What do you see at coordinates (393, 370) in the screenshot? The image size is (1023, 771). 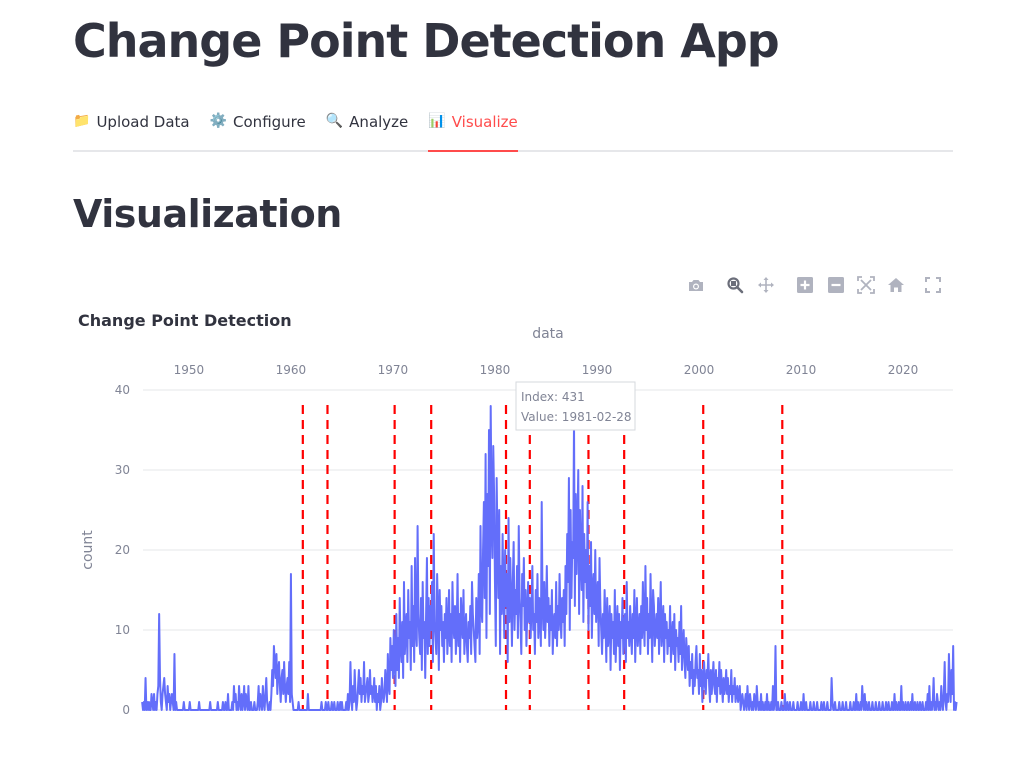 I see `x-tick-label: 1970` at bounding box center [393, 370].